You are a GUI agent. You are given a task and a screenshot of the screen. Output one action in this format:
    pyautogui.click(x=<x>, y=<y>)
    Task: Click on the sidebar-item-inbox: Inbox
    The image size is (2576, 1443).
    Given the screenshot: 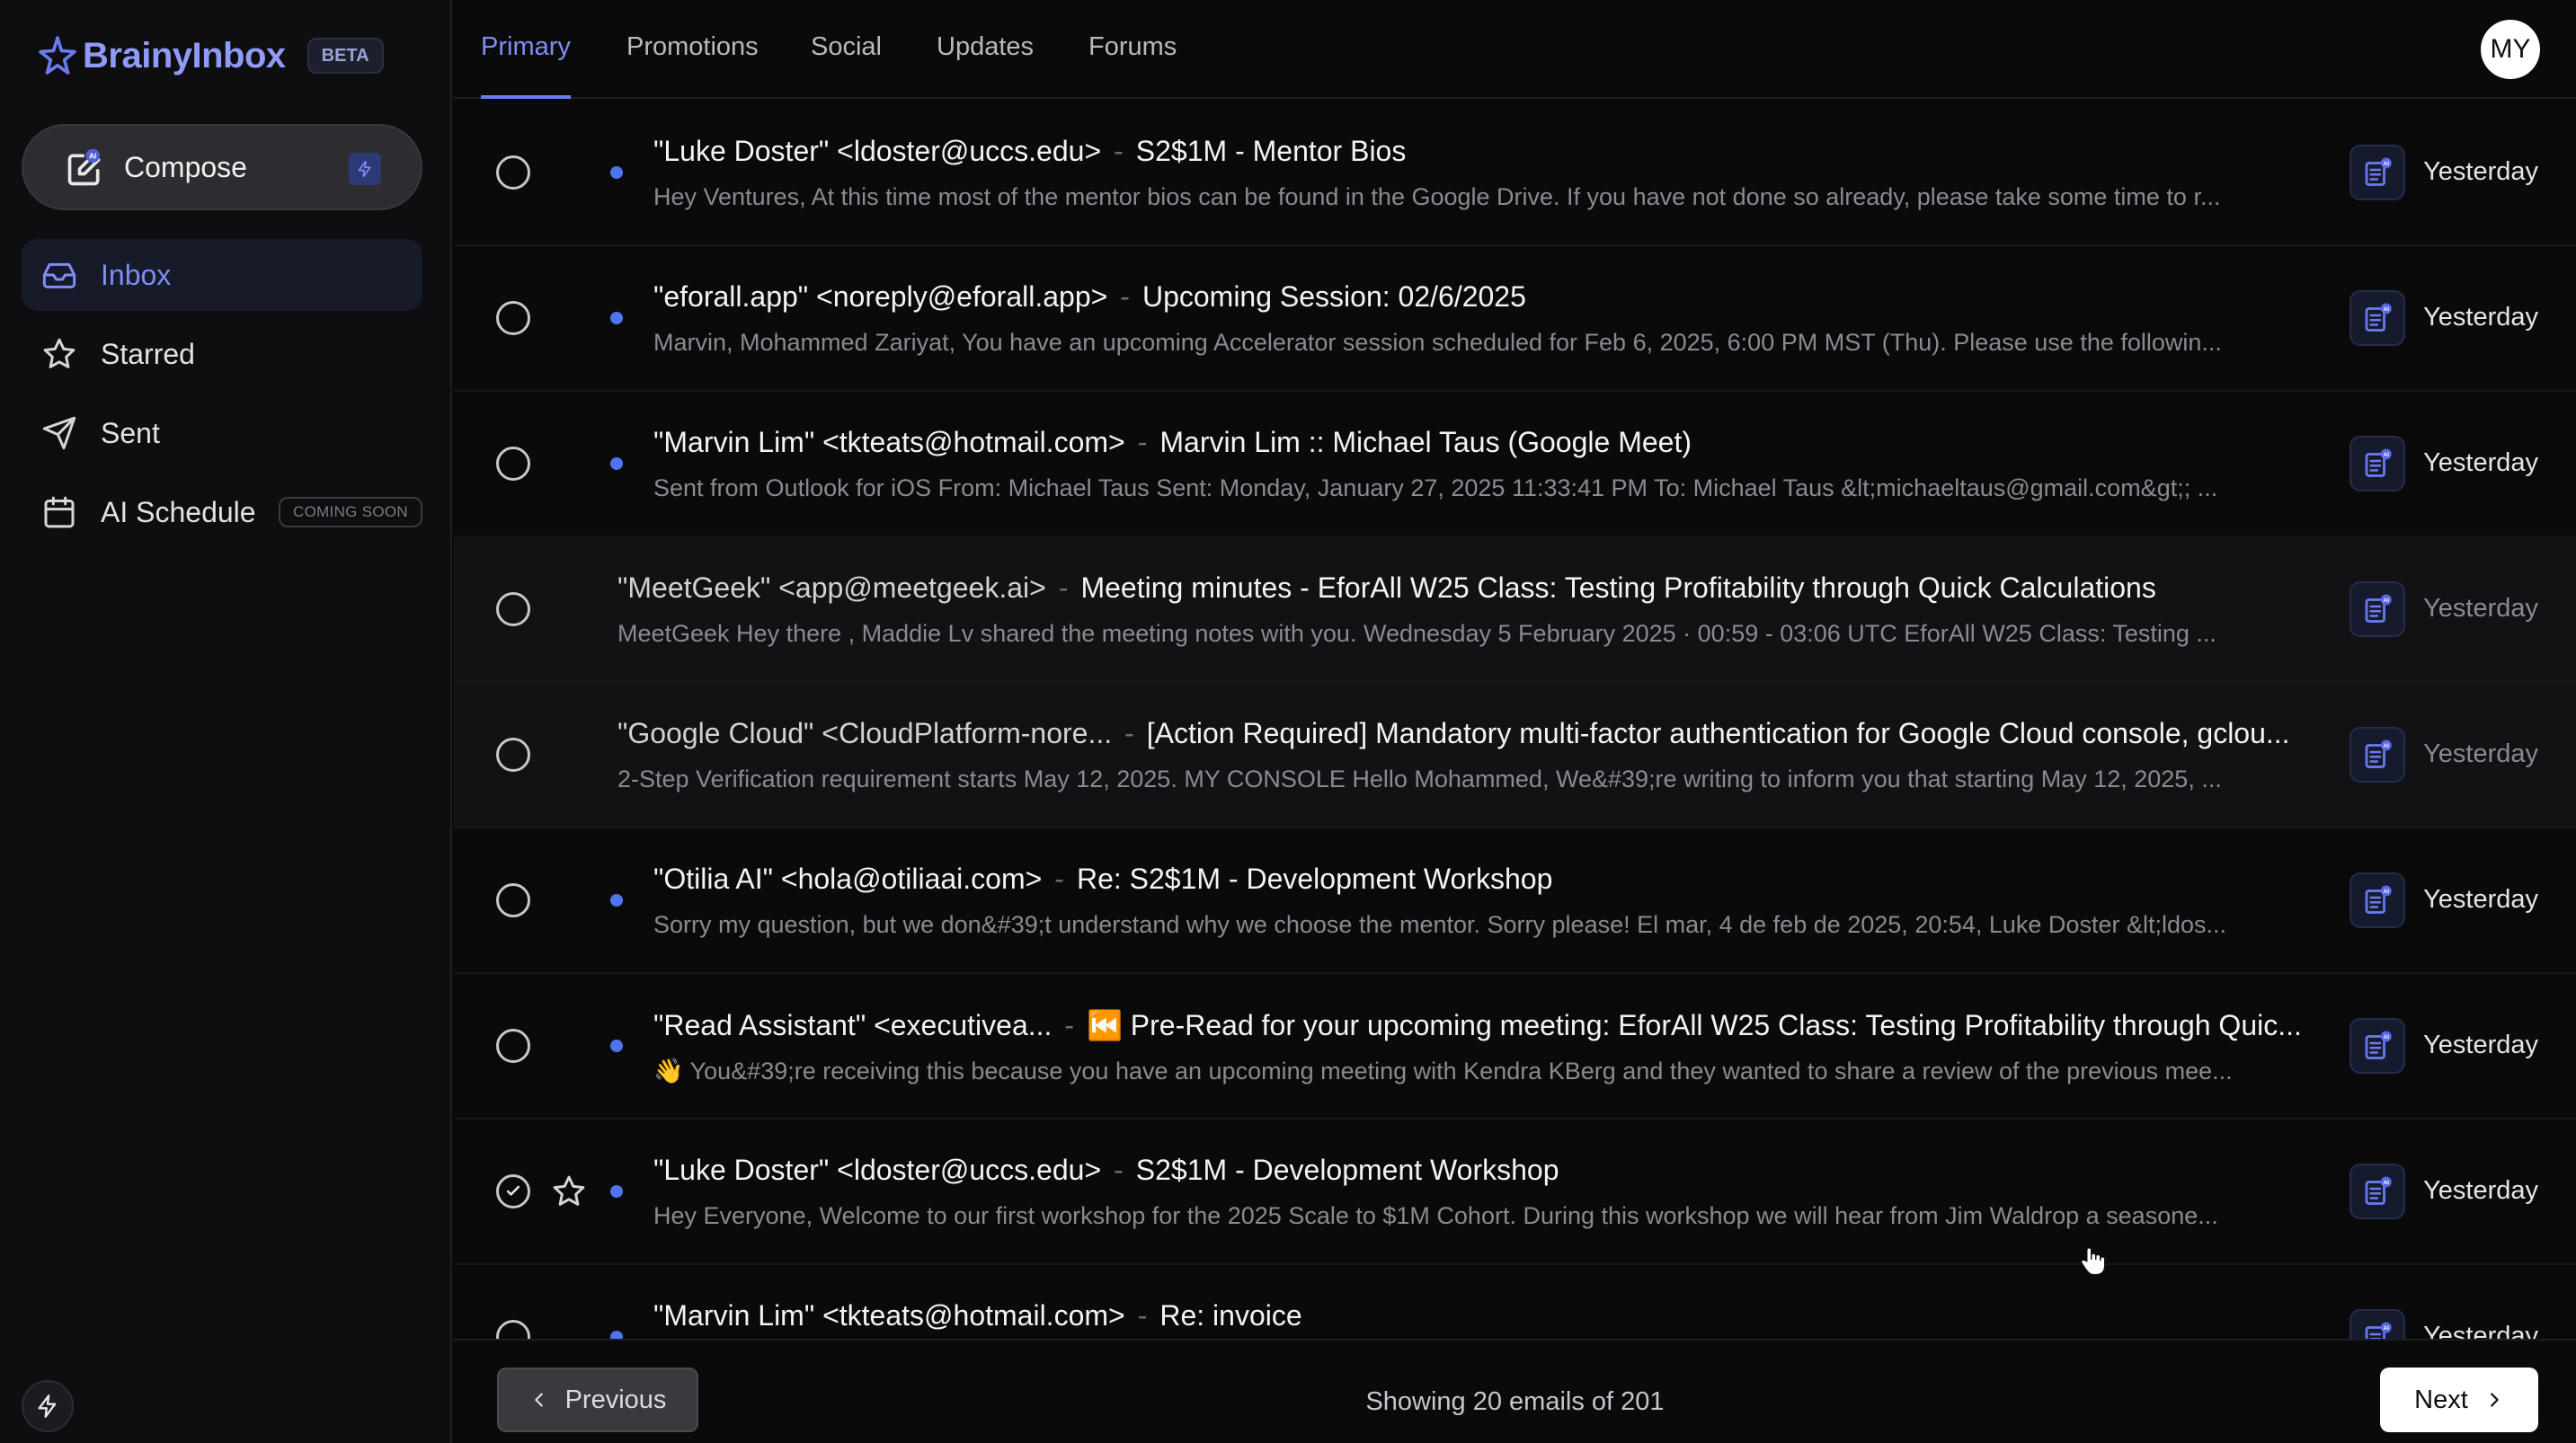 What is the action you would take?
    pyautogui.click(x=222, y=275)
    